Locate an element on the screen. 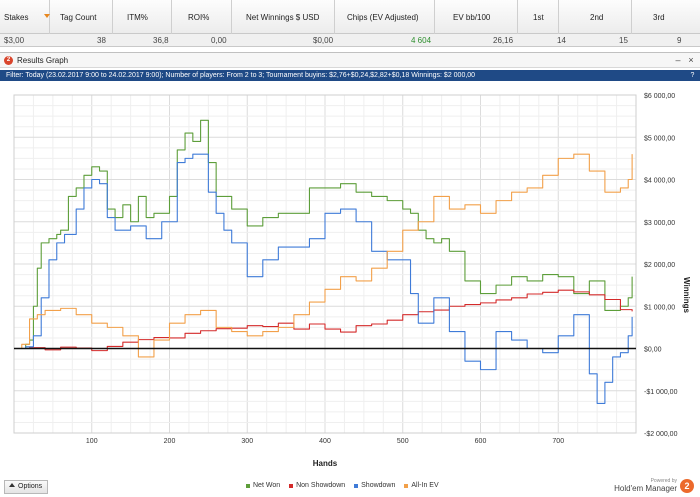 The height and width of the screenshot is (497, 700). column-header-ev-bb: EV bb/100 is located at coordinates (476, 17).